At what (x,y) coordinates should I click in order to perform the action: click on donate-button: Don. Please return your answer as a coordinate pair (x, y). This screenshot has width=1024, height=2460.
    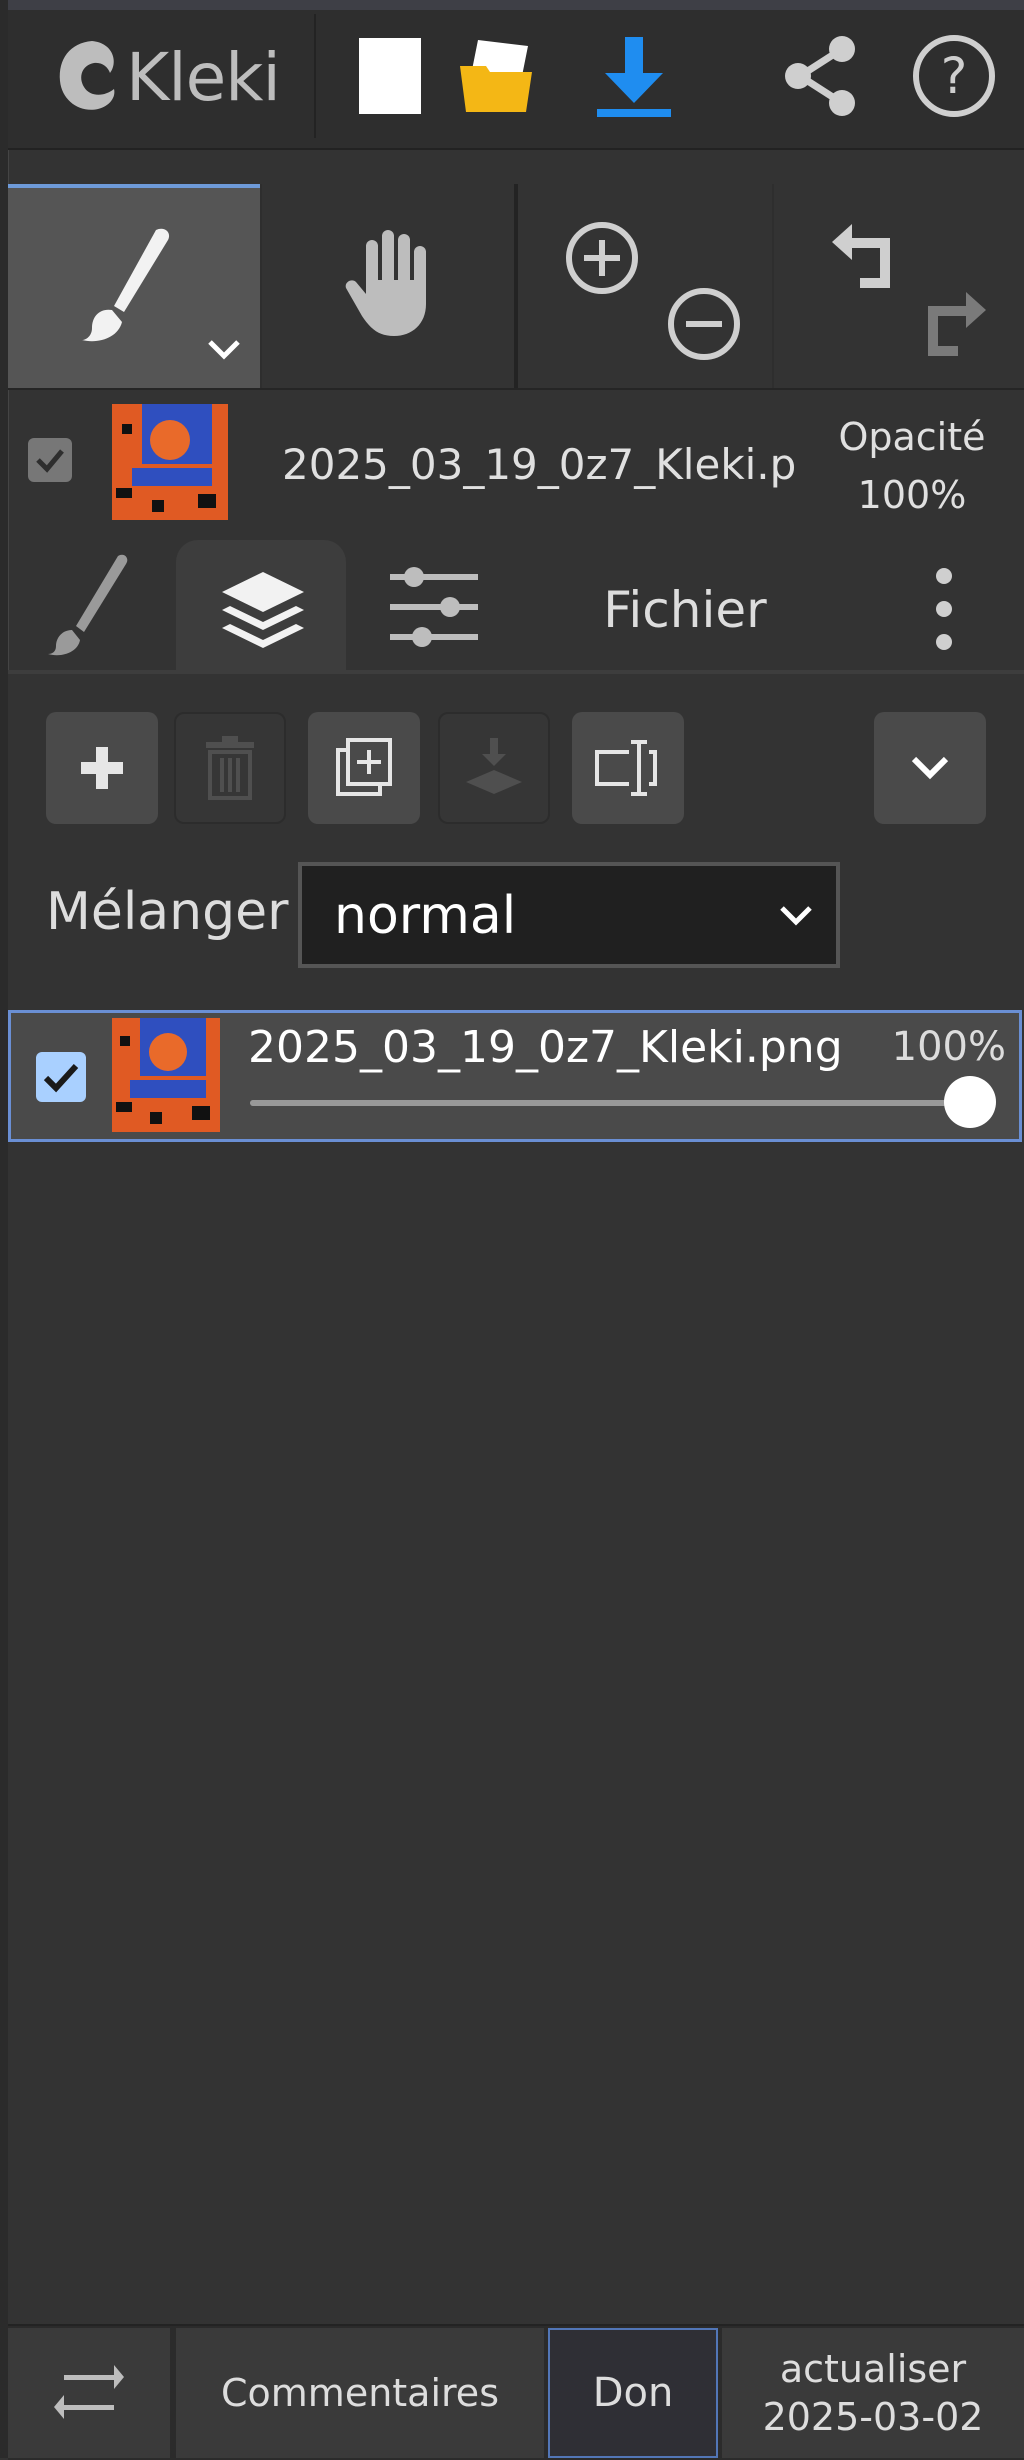
    Looking at the image, I should click on (633, 2393).